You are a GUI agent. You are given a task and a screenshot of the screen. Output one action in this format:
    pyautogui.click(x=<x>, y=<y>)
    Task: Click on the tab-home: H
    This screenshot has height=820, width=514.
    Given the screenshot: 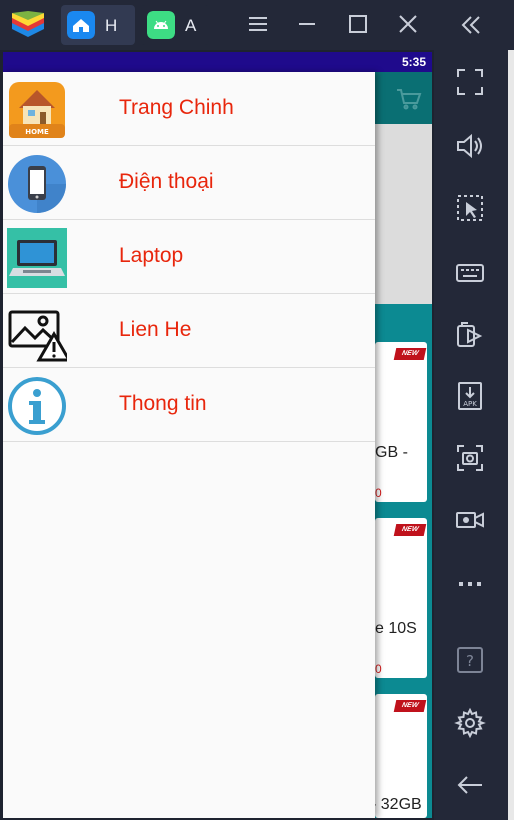 What is the action you would take?
    pyautogui.click(x=98, y=25)
    